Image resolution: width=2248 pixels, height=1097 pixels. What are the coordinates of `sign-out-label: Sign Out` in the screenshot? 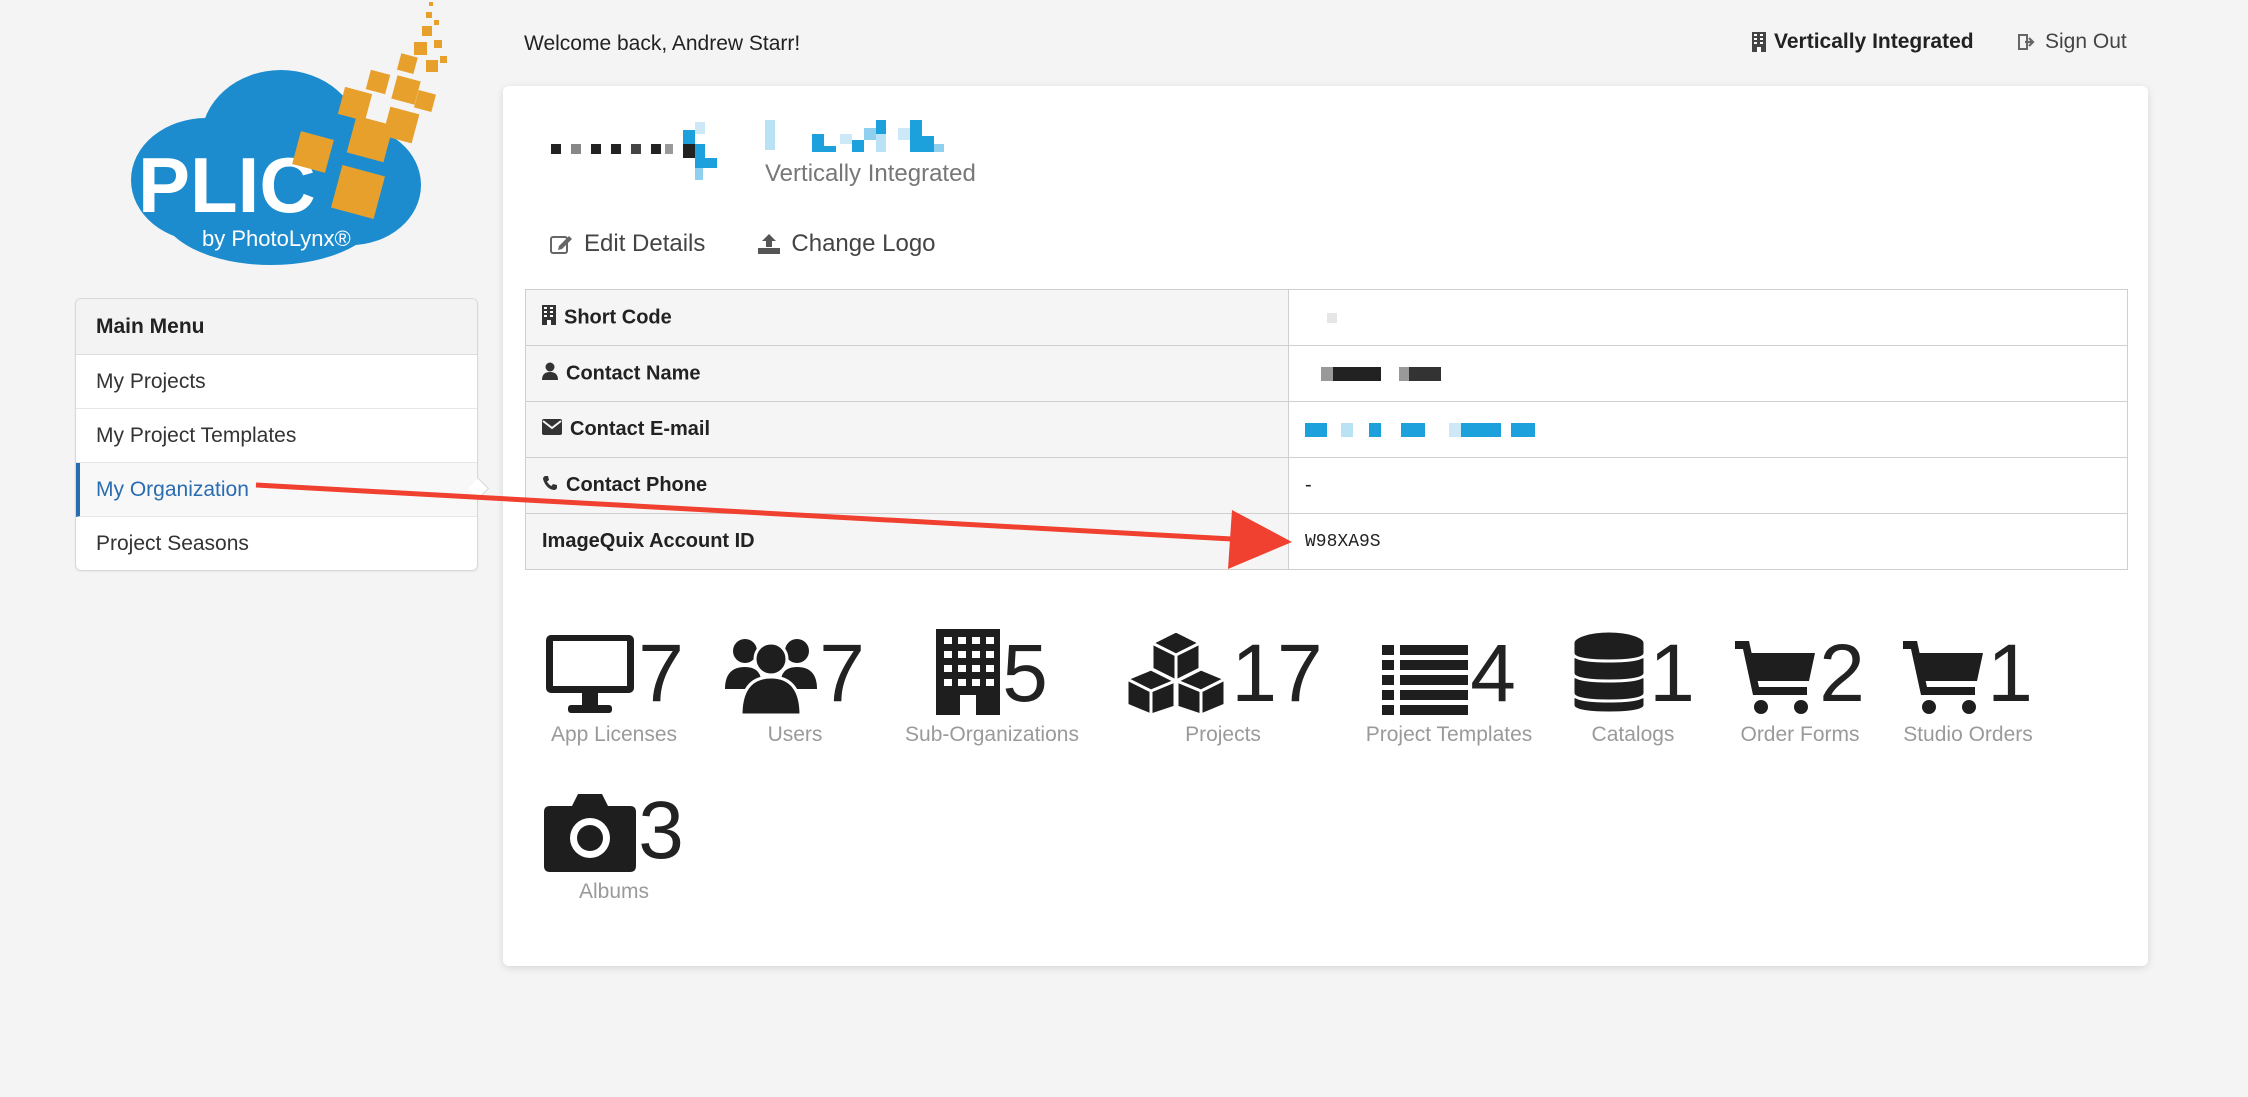 It's located at (2086, 41).